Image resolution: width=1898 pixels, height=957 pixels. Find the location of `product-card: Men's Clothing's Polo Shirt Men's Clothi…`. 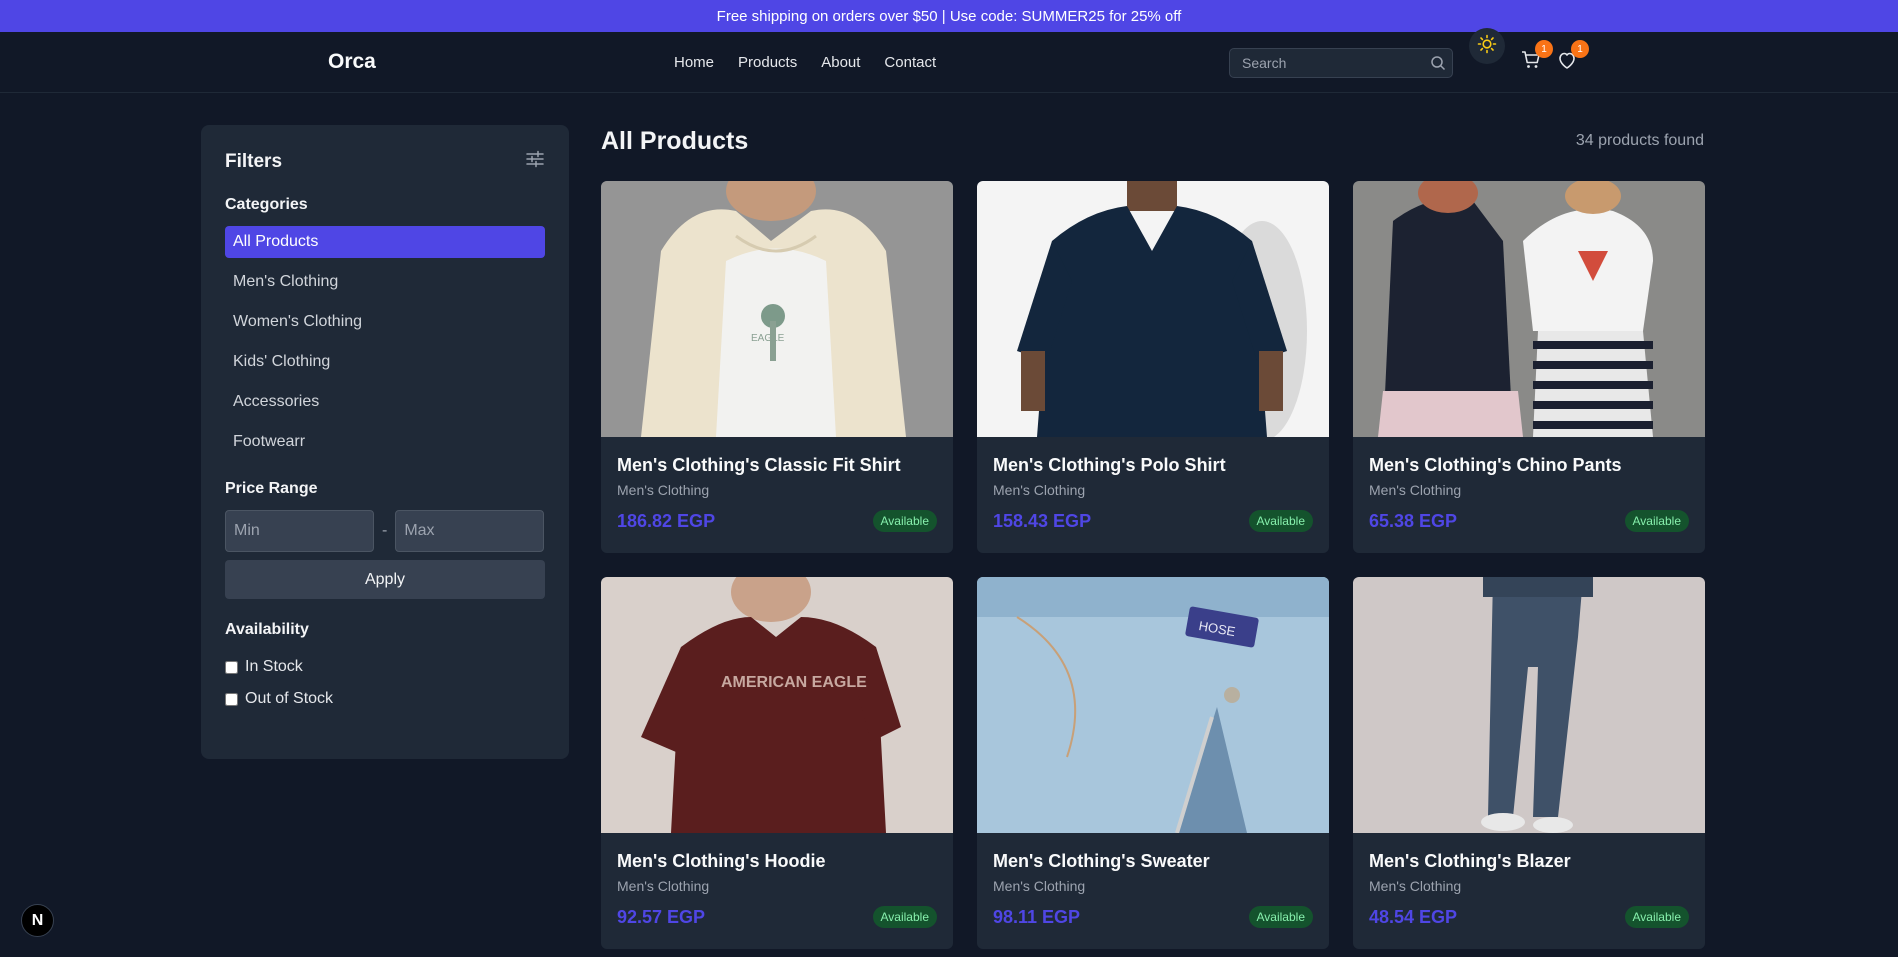

product-card: Men's Clothing's Polo Shirt Men's Clothi… is located at coordinates (1153, 367).